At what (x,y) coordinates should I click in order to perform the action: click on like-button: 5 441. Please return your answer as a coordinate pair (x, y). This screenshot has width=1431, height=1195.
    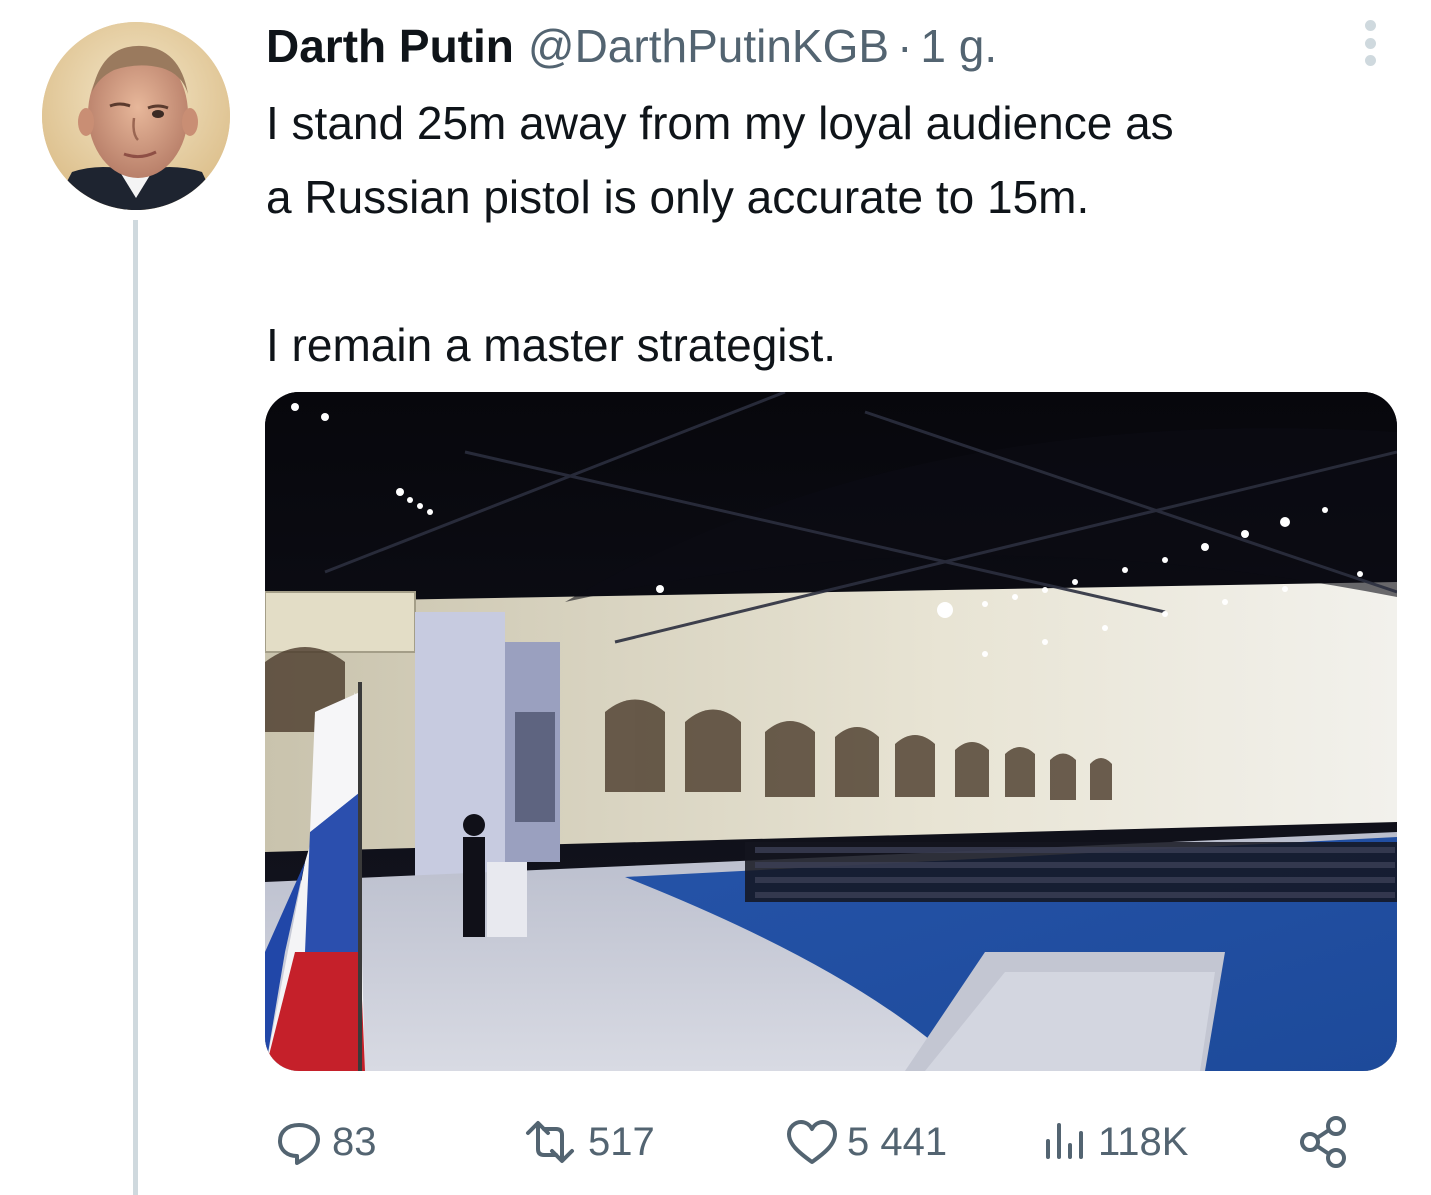
    Looking at the image, I should click on (866, 1142).